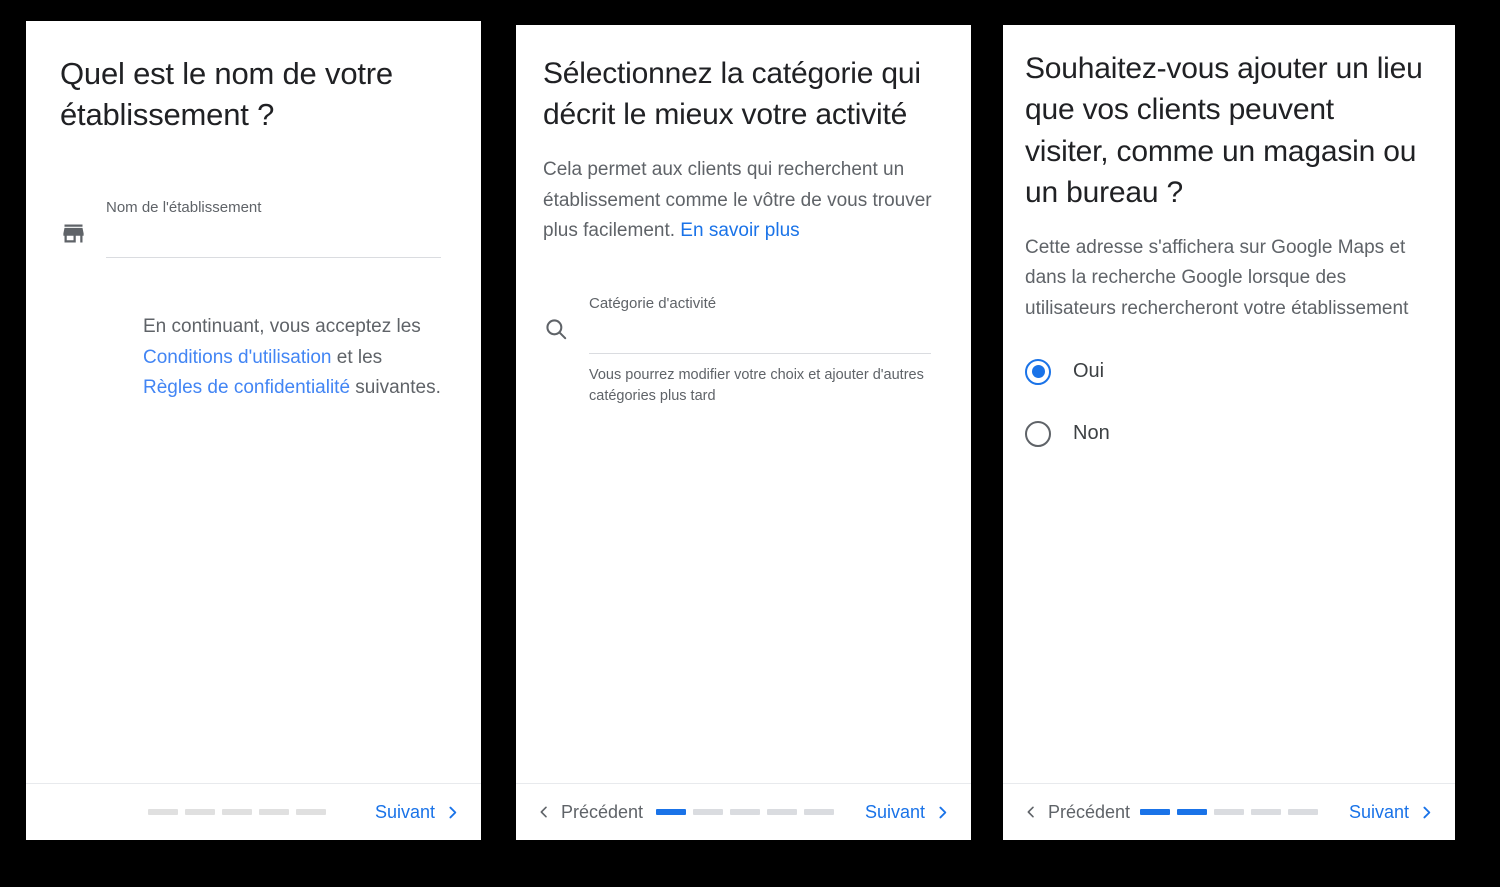  What do you see at coordinates (184, 207) in the screenshot?
I see `business-name-label: Nom de l'établissement` at bounding box center [184, 207].